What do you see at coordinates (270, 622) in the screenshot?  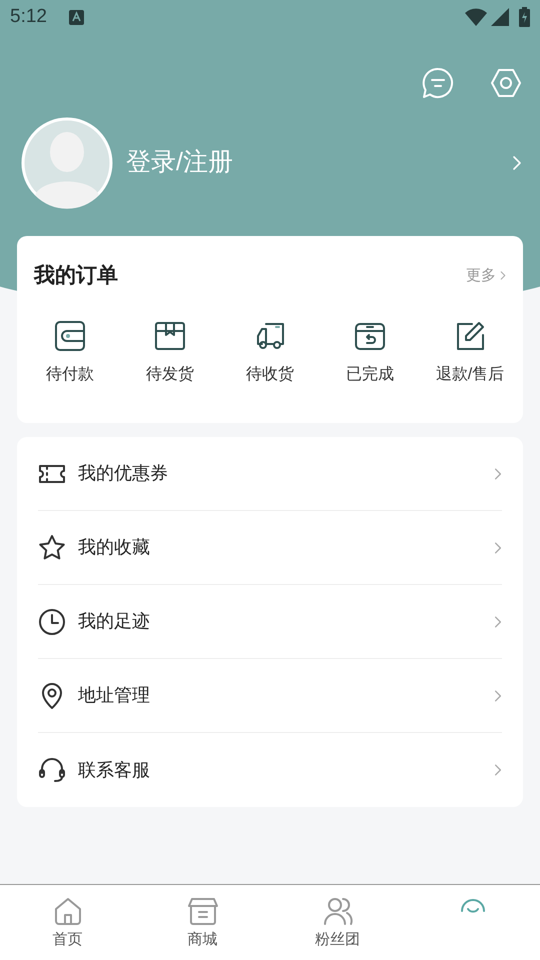 I see `menu-item: 我的足迹` at bounding box center [270, 622].